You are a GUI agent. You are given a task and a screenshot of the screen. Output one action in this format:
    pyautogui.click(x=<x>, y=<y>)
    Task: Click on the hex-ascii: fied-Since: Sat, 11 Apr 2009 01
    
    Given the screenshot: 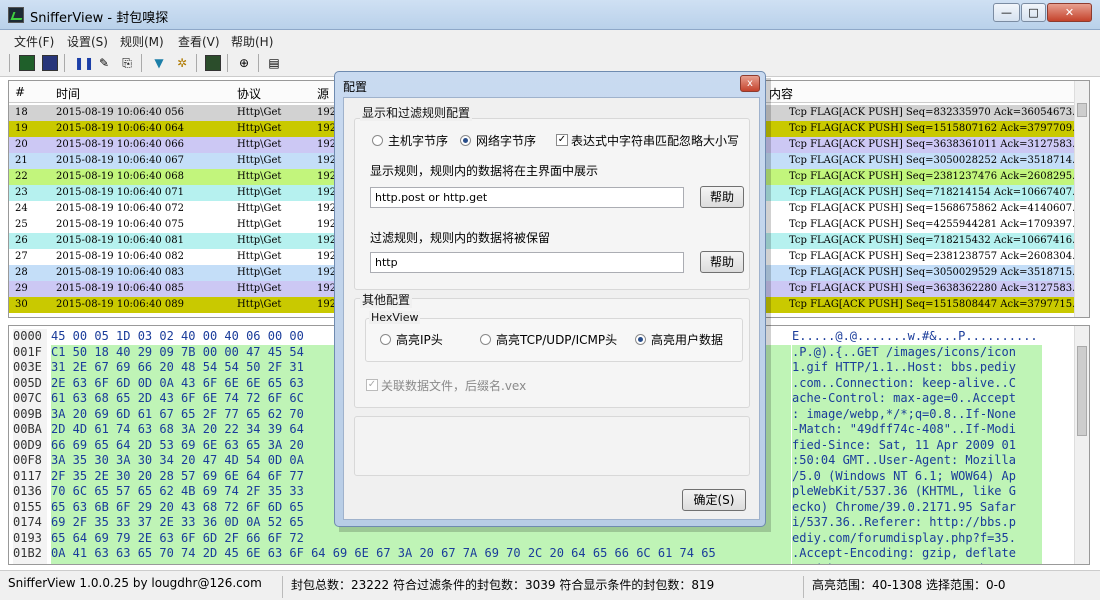 What is the action you would take?
    pyautogui.click(x=917, y=445)
    